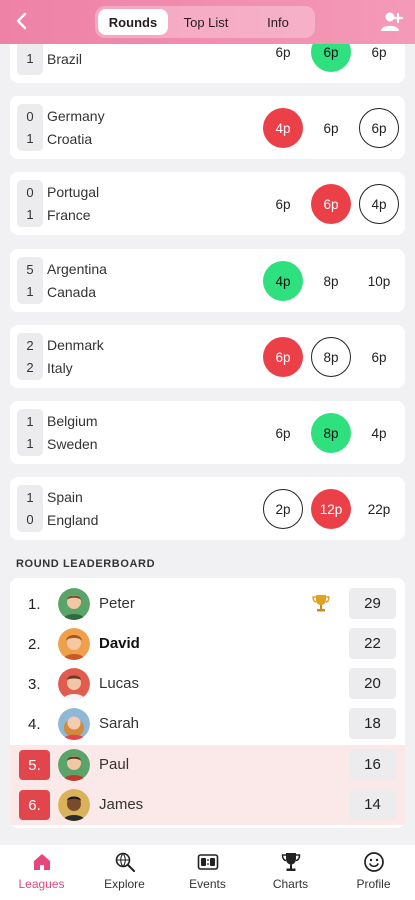 Image resolution: width=415 pixels, height=900 pixels. What do you see at coordinates (372, 723) in the screenshot?
I see `player-score: 18` at bounding box center [372, 723].